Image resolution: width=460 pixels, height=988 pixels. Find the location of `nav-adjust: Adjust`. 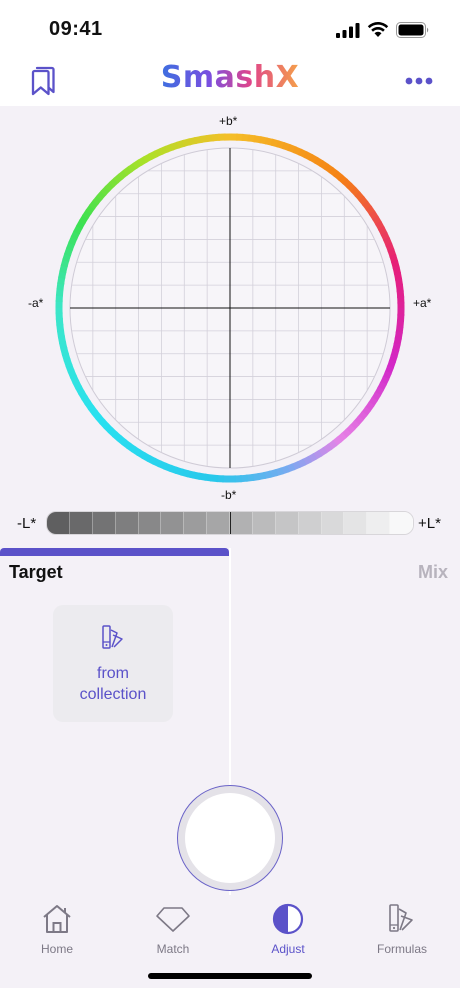

nav-adjust: Adjust is located at coordinates (288, 928).